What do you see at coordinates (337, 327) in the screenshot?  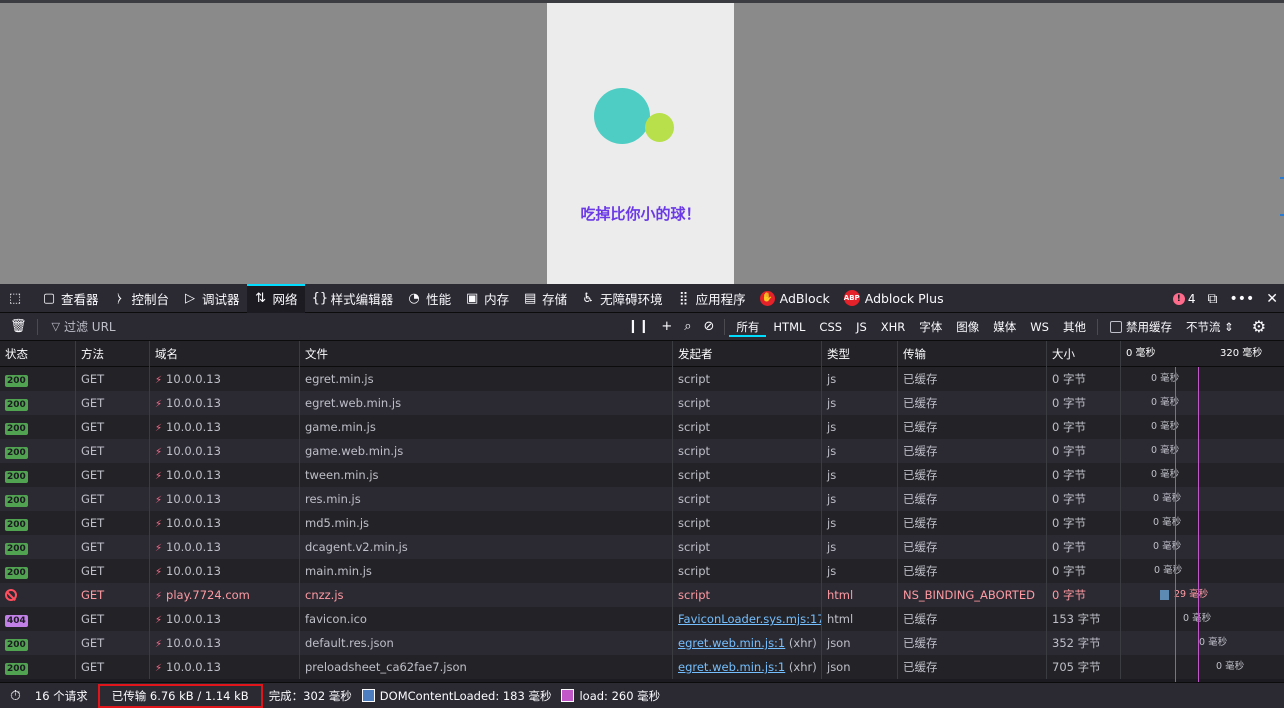 I see `url-filter-input: ▽ 过滤 URL` at bounding box center [337, 327].